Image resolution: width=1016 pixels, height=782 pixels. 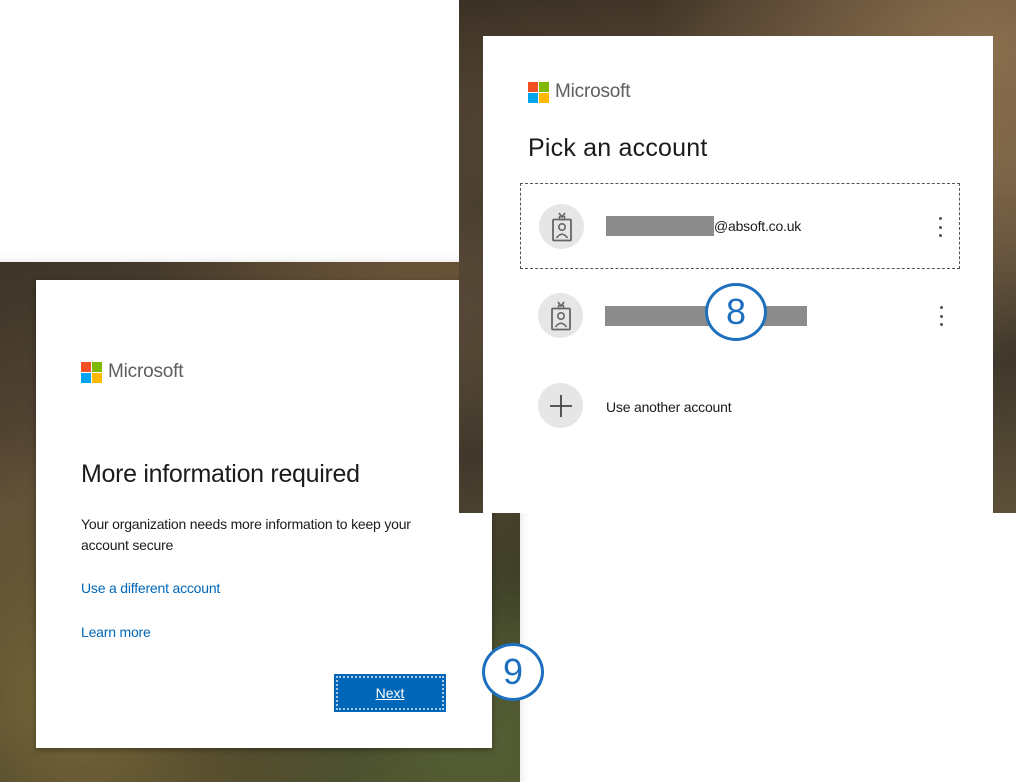 I want to click on page-title: Pick an account, so click(x=618, y=148).